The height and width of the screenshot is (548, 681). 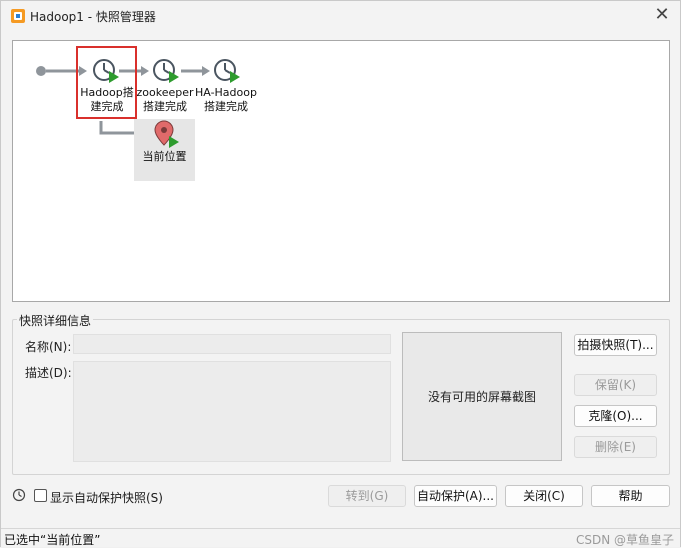 I want to click on snapshot-3-label: HA-Hadoop 搭建完成, so click(x=226, y=100).